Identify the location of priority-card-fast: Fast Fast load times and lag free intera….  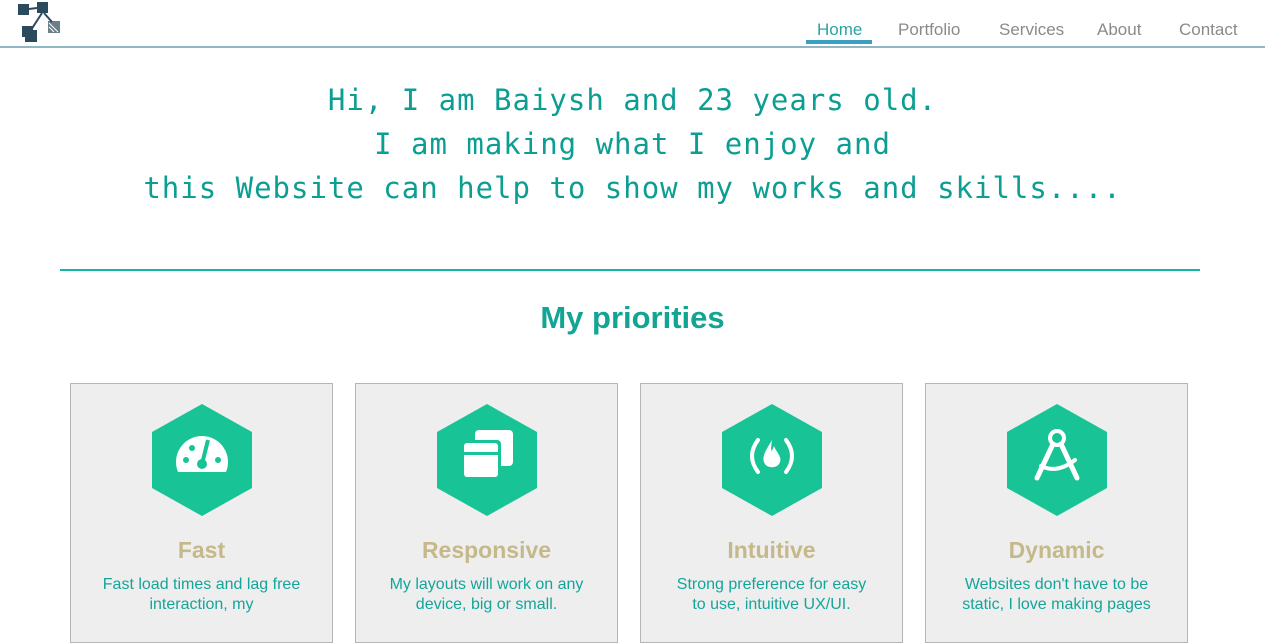
(201, 513).